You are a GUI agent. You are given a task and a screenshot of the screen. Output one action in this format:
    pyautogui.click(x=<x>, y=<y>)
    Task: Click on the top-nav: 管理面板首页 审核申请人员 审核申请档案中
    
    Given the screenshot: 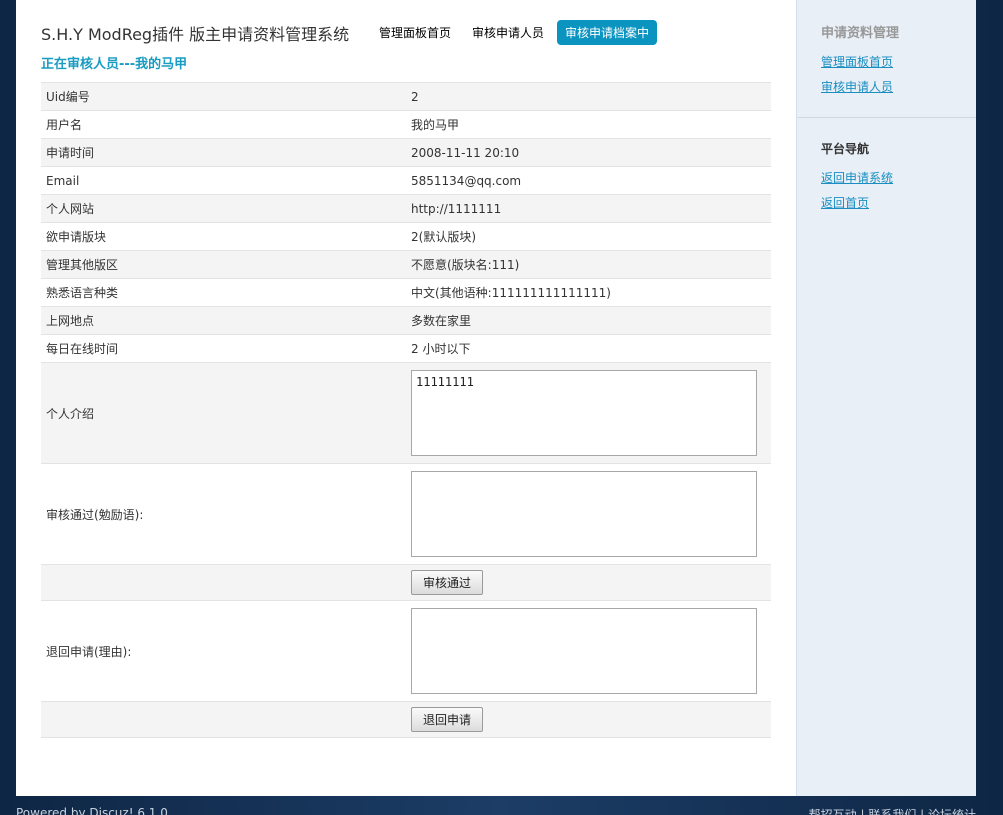 What is the action you would take?
    pyautogui.click(x=516, y=32)
    